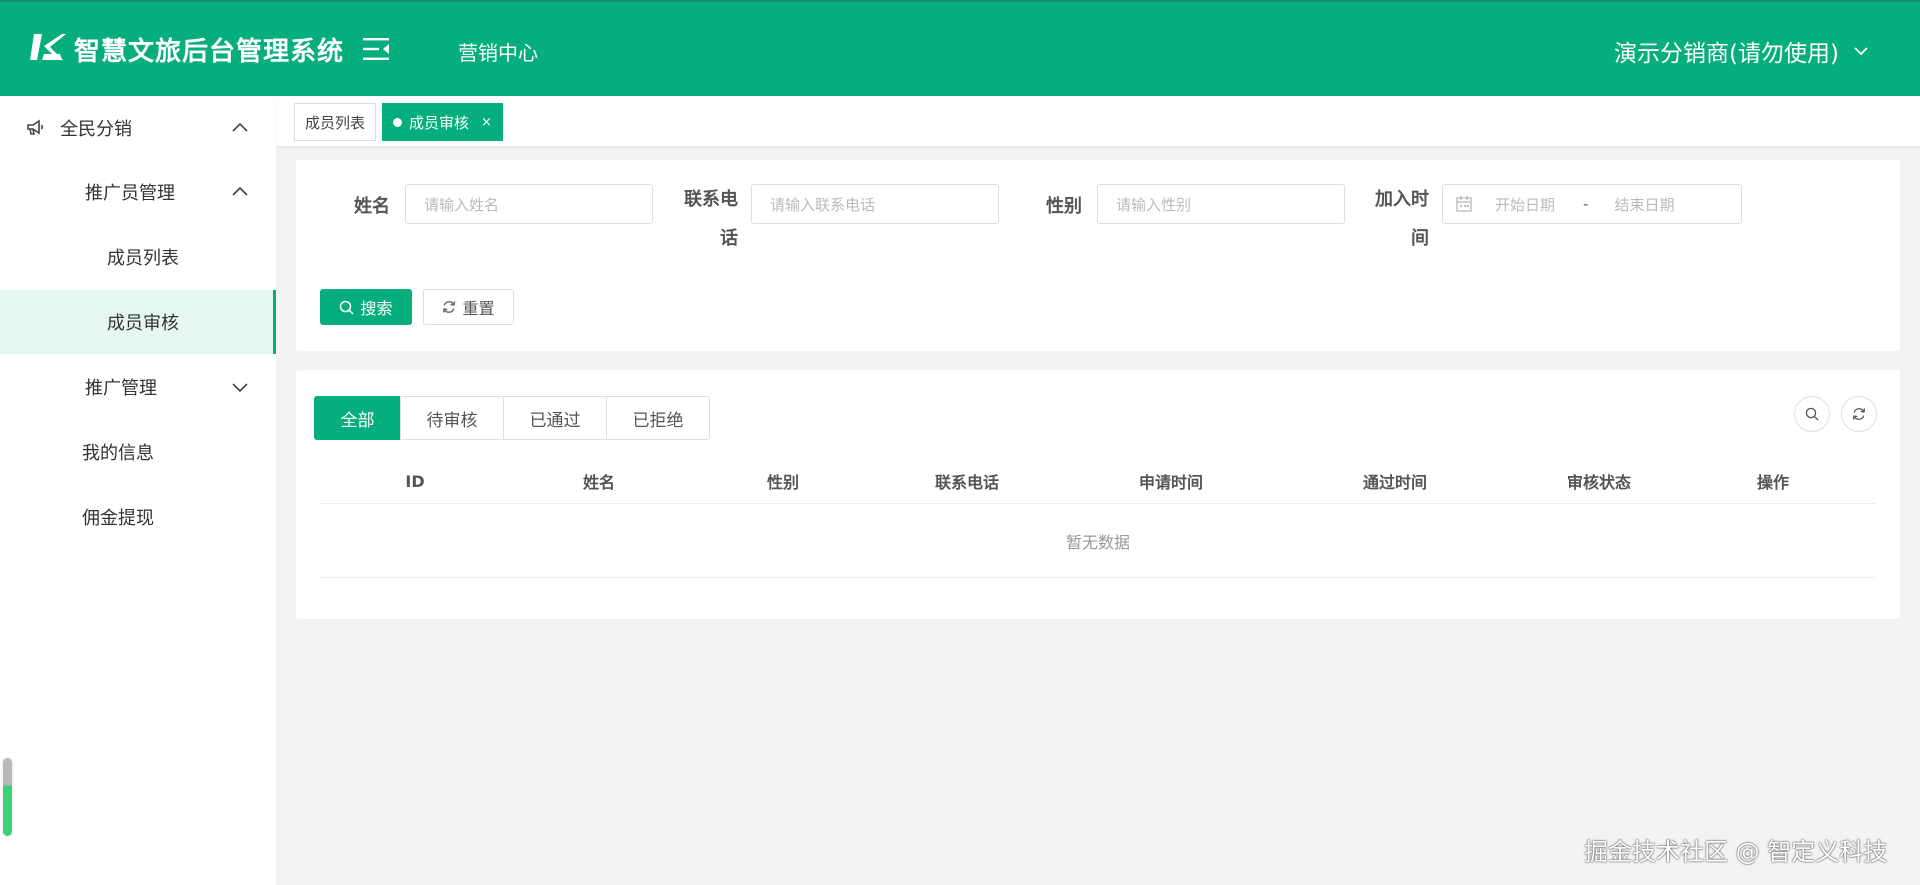 This screenshot has height=885, width=1920. Describe the element at coordinates (7, 797) in the screenshot. I see `sidebar-scrollbar` at that location.